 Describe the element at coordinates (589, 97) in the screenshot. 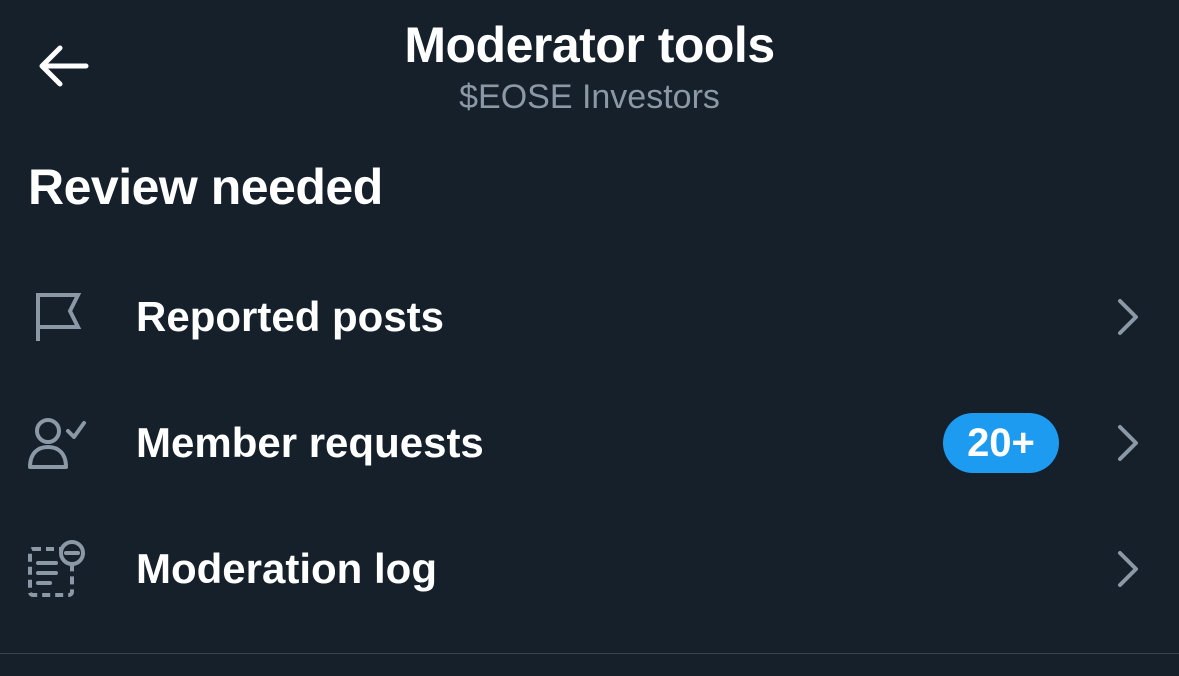

I see `community-name: $EOSE Investors` at that location.